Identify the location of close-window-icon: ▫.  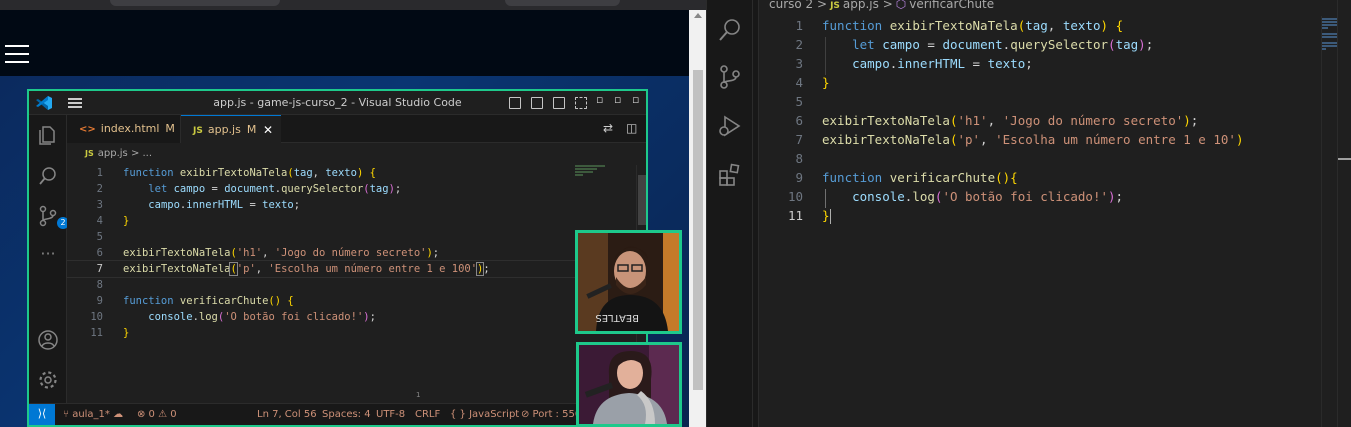
(635, 99).